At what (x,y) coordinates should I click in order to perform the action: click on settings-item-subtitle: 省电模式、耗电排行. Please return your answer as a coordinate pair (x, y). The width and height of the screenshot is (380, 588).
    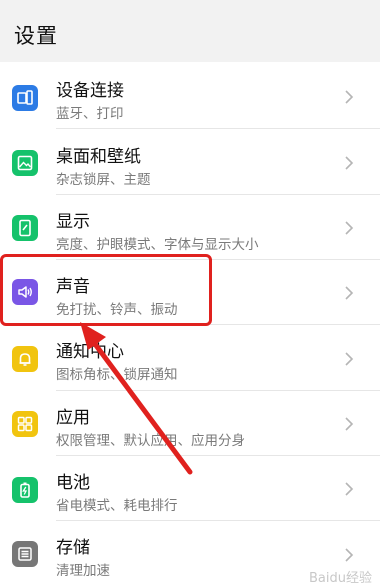
    Looking at the image, I should click on (117, 506).